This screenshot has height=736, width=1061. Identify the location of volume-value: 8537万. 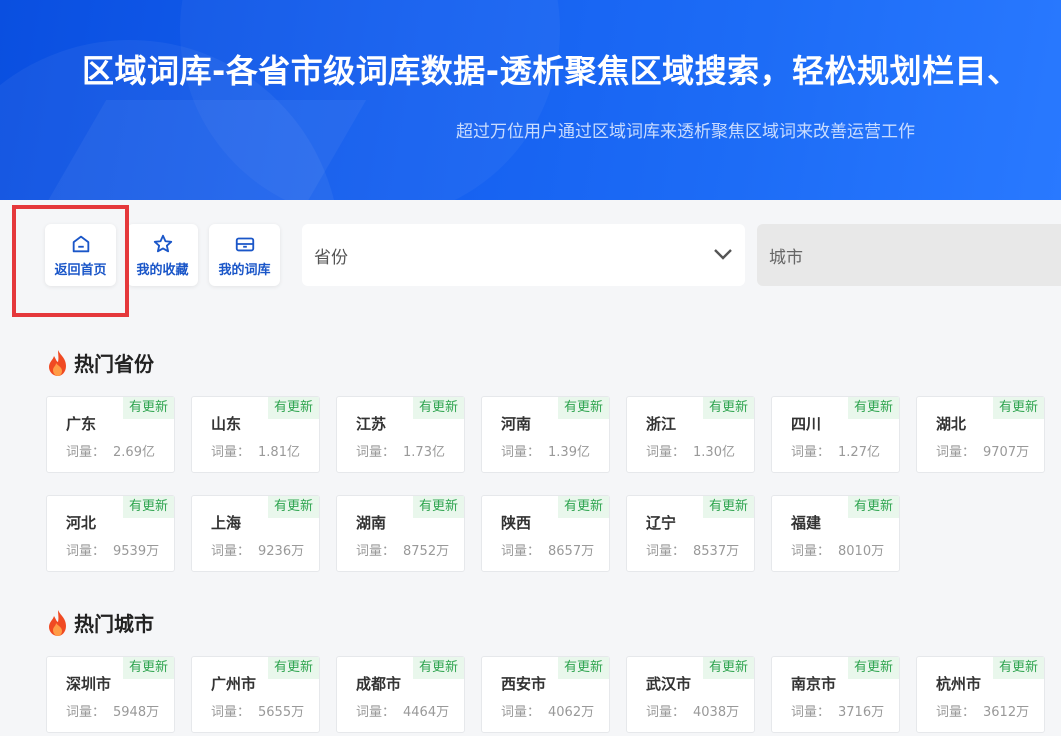
(716, 551).